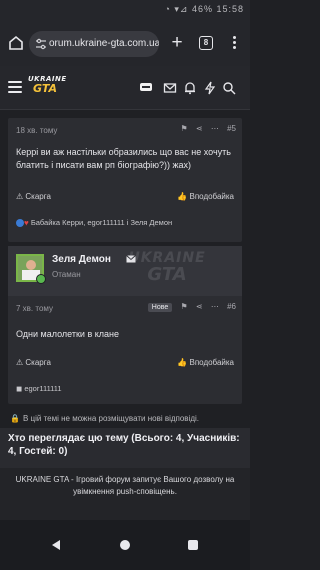 Image resolution: width=320 pixels, height=570 pixels. Describe the element at coordinates (204, 9) in the screenshot. I see `status-icons: ◔ ▾⊿ 46% 15:58` at that location.